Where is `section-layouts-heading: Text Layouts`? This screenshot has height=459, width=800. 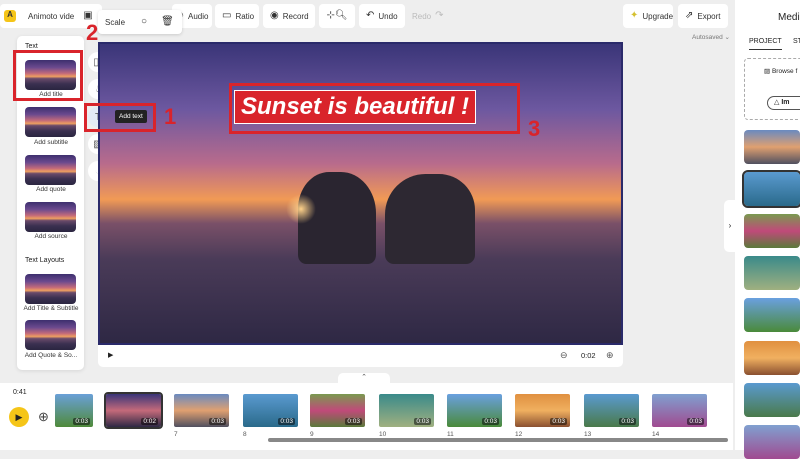
section-layouts-heading: Text Layouts is located at coordinates (45, 260).